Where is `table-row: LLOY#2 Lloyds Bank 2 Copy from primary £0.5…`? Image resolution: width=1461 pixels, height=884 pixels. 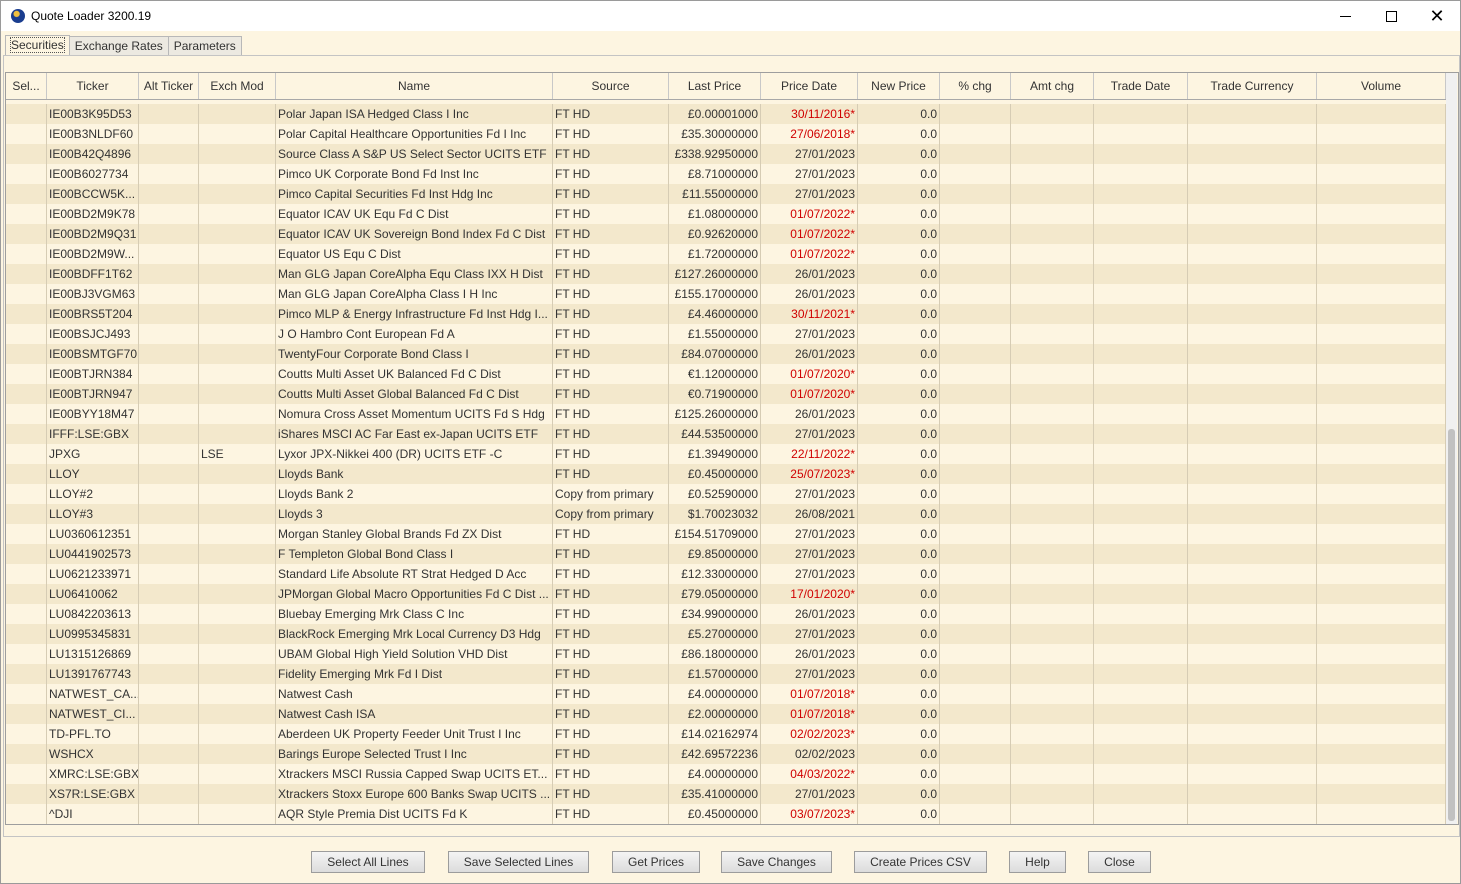
table-row: LLOY#2 Lloyds Bank 2 Copy from primary £0.5… is located at coordinates (726, 494).